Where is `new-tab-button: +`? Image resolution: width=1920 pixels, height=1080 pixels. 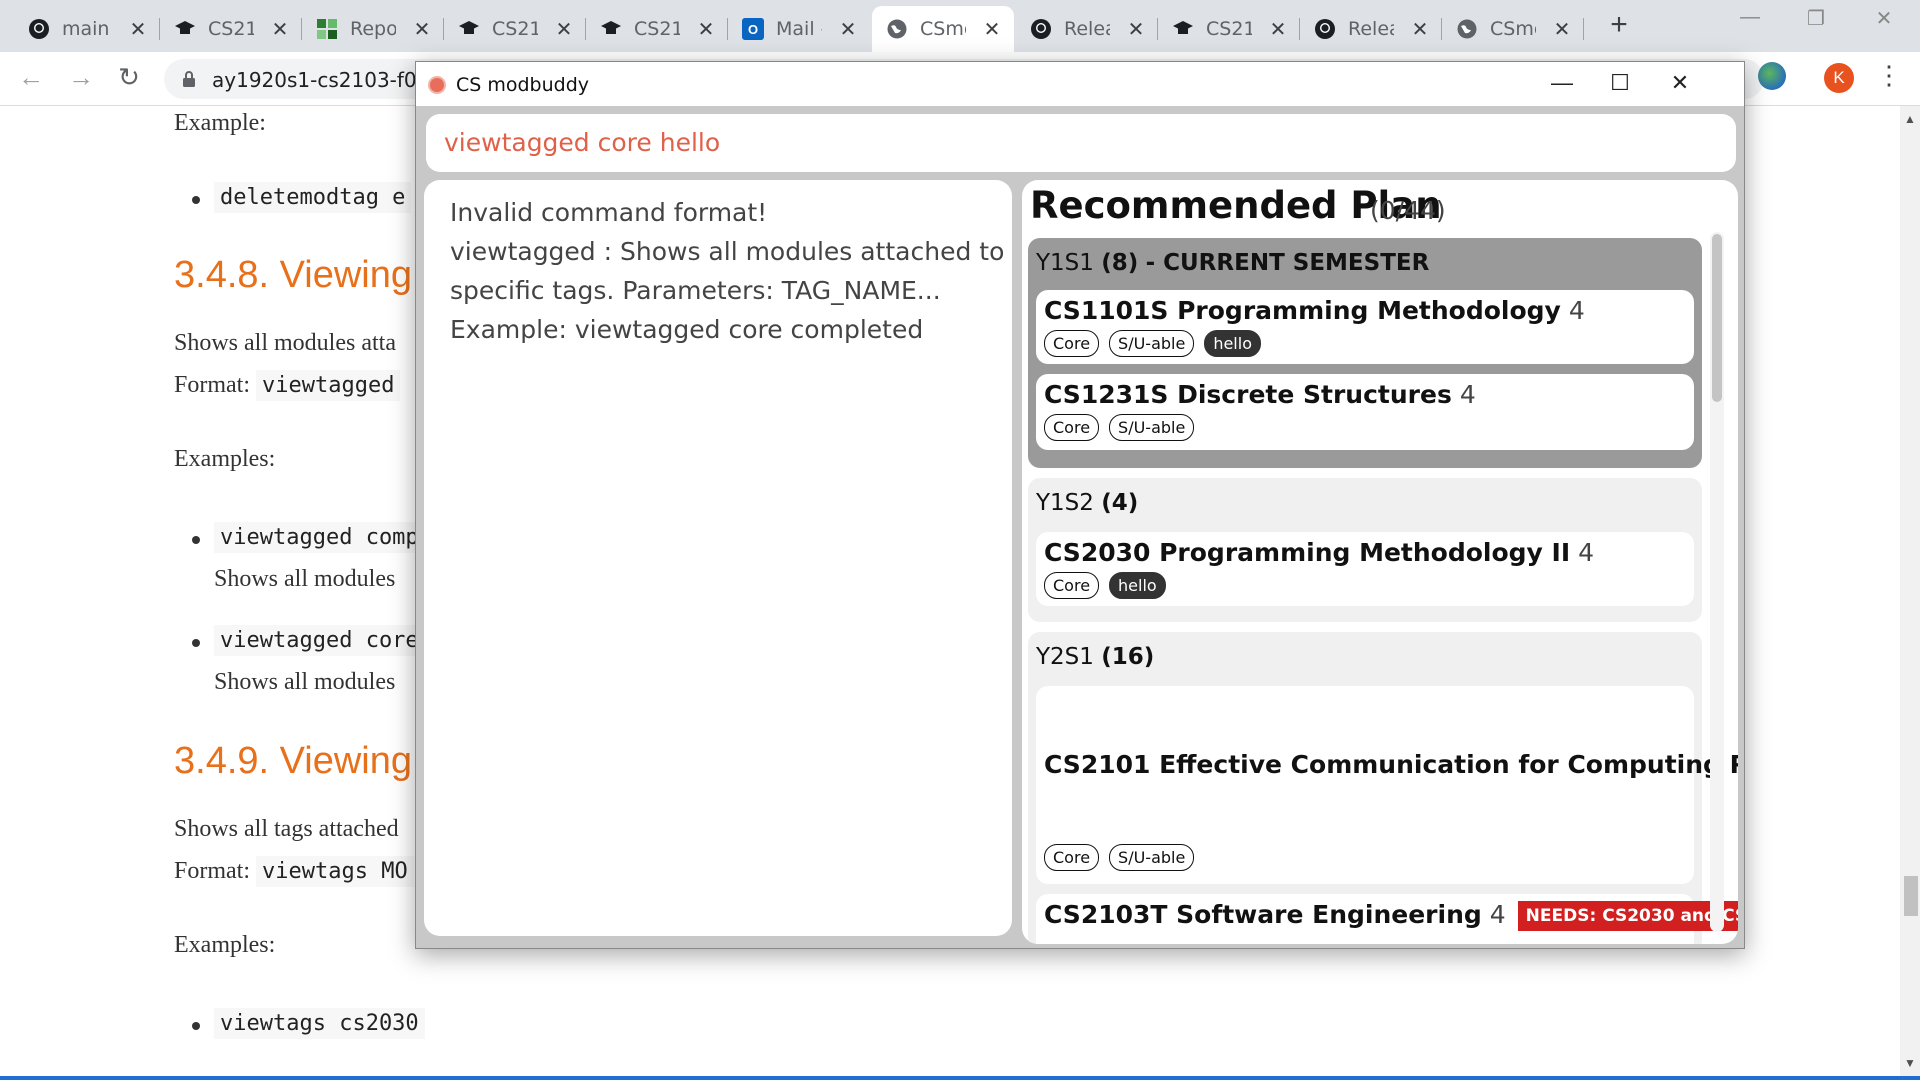
new-tab-button: + is located at coordinates (1619, 25).